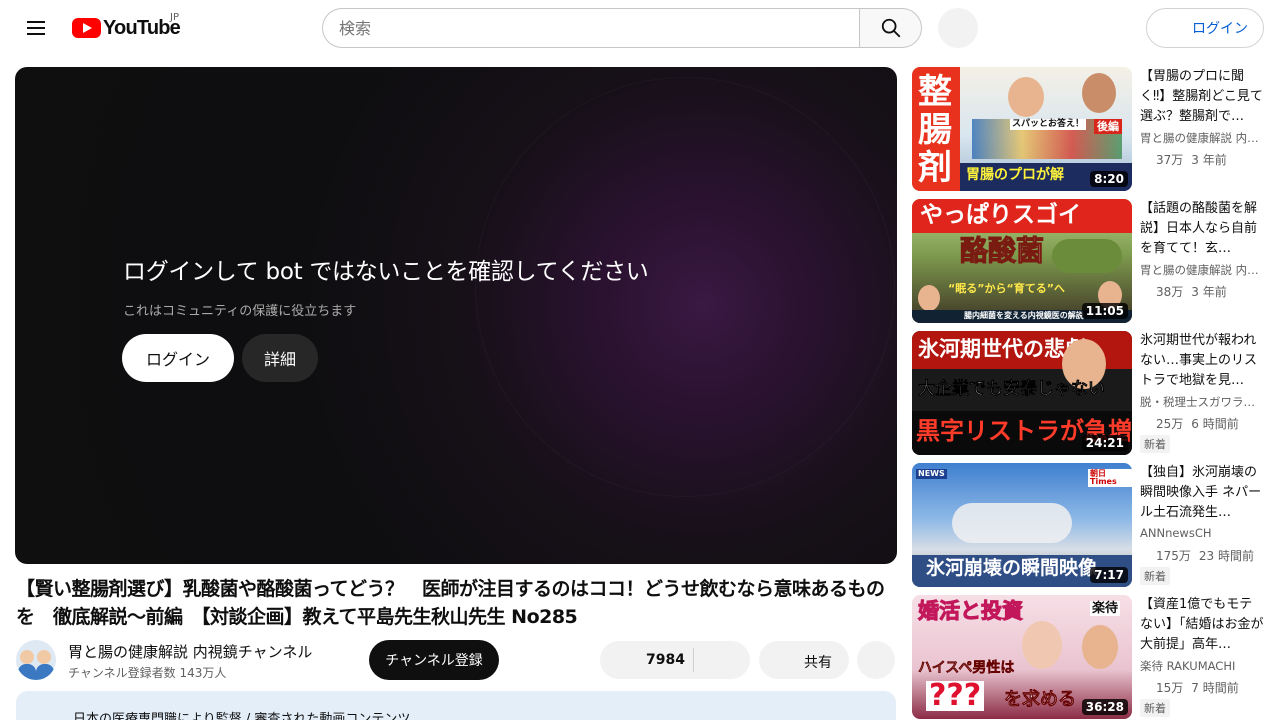  What do you see at coordinates (1104, 707) in the screenshot?
I see `video-duration: 36:28` at bounding box center [1104, 707].